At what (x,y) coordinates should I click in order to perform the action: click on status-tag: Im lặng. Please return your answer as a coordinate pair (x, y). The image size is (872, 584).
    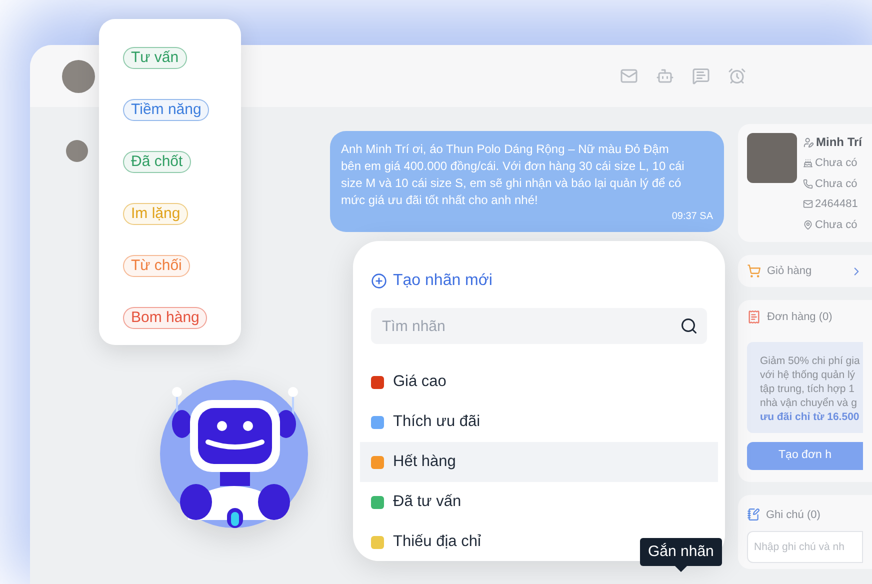
    Looking at the image, I should click on (155, 214).